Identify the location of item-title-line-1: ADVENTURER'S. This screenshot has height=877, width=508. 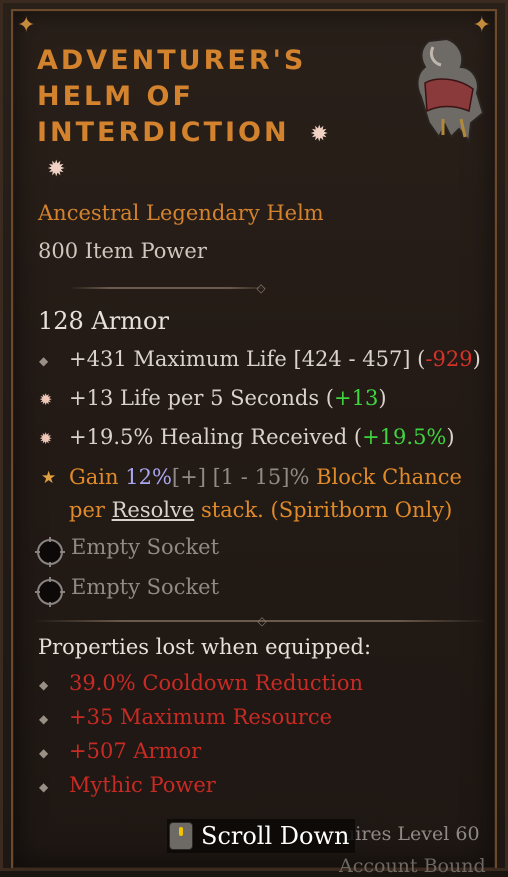
(172, 60).